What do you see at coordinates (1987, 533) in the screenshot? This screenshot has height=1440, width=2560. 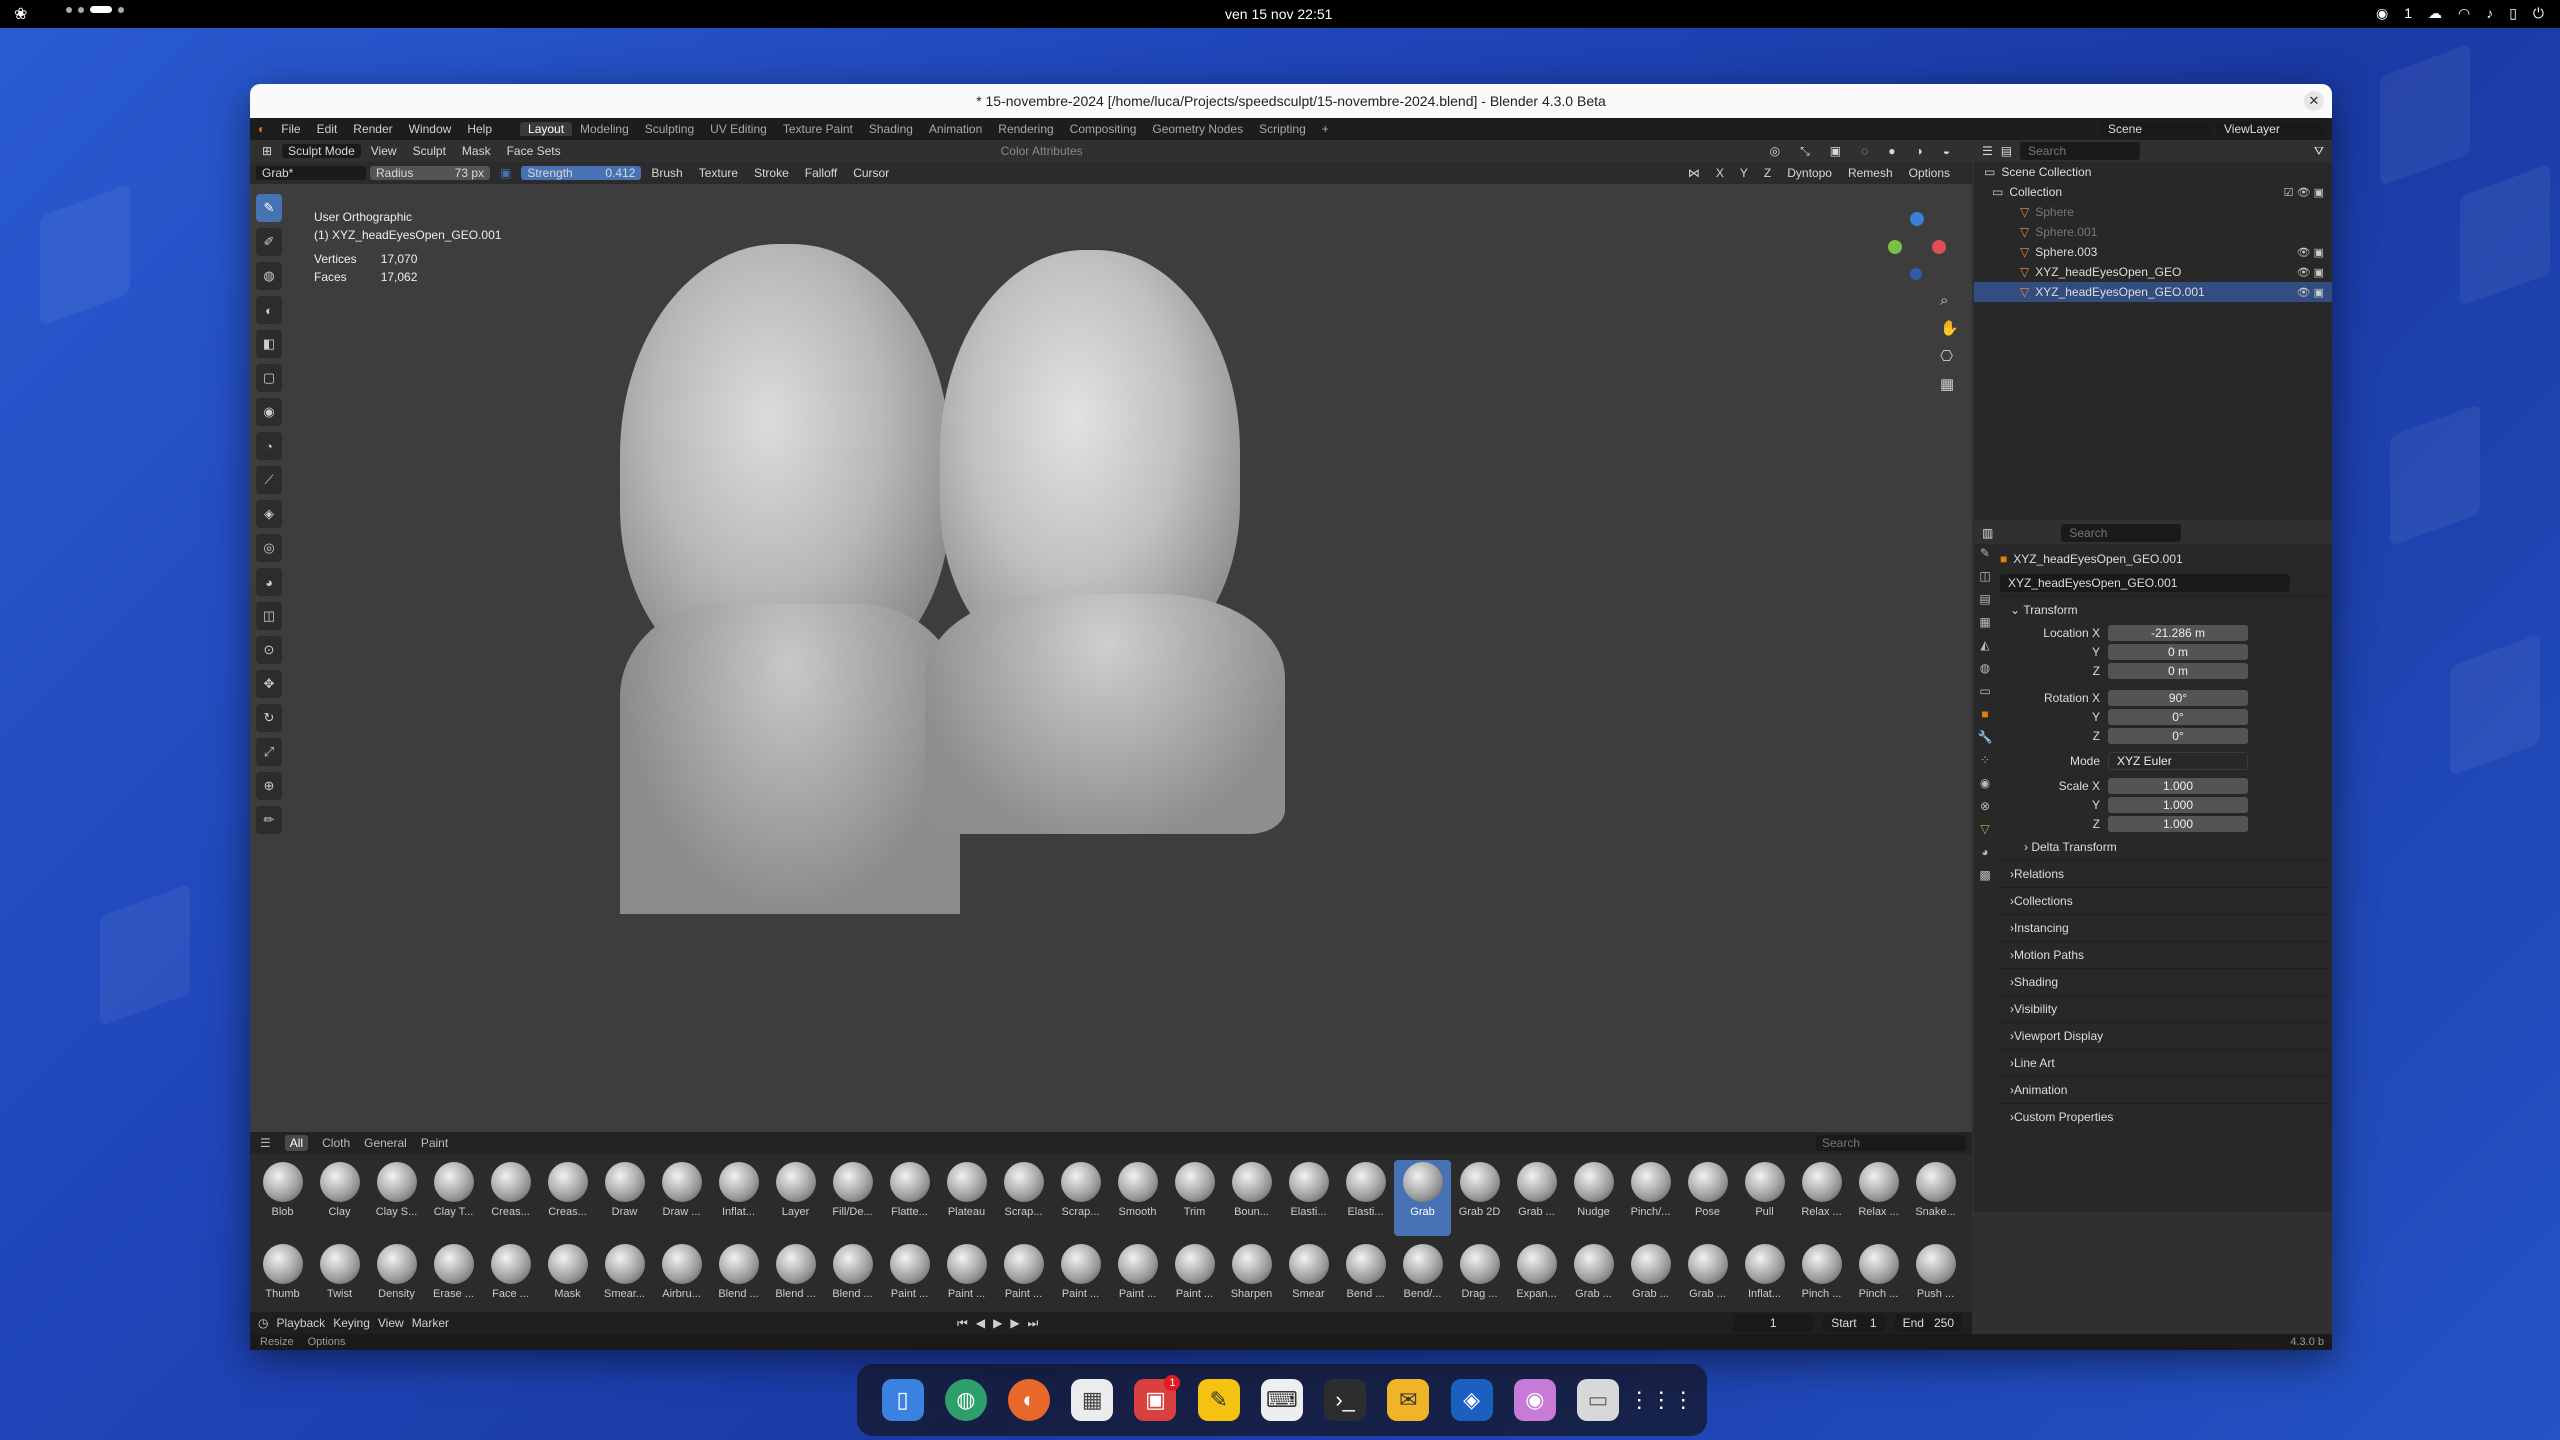 I see `properties-editor-icon: ▥` at bounding box center [1987, 533].